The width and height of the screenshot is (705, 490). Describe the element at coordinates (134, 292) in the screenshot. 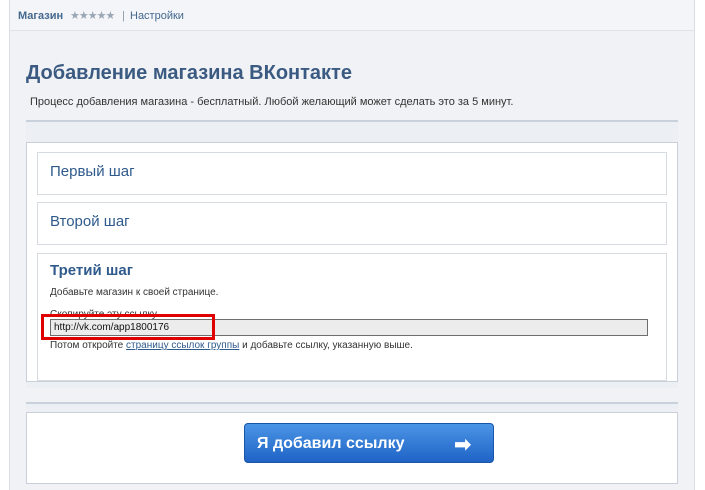

I see `step-description: Добавьте магазин к своей странице.` at that location.